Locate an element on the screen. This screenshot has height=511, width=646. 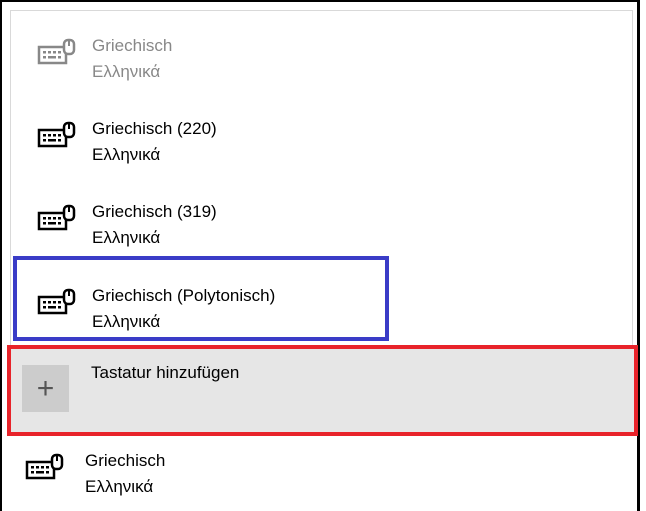
highlight-selected-keyboard is located at coordinates (201, 298).